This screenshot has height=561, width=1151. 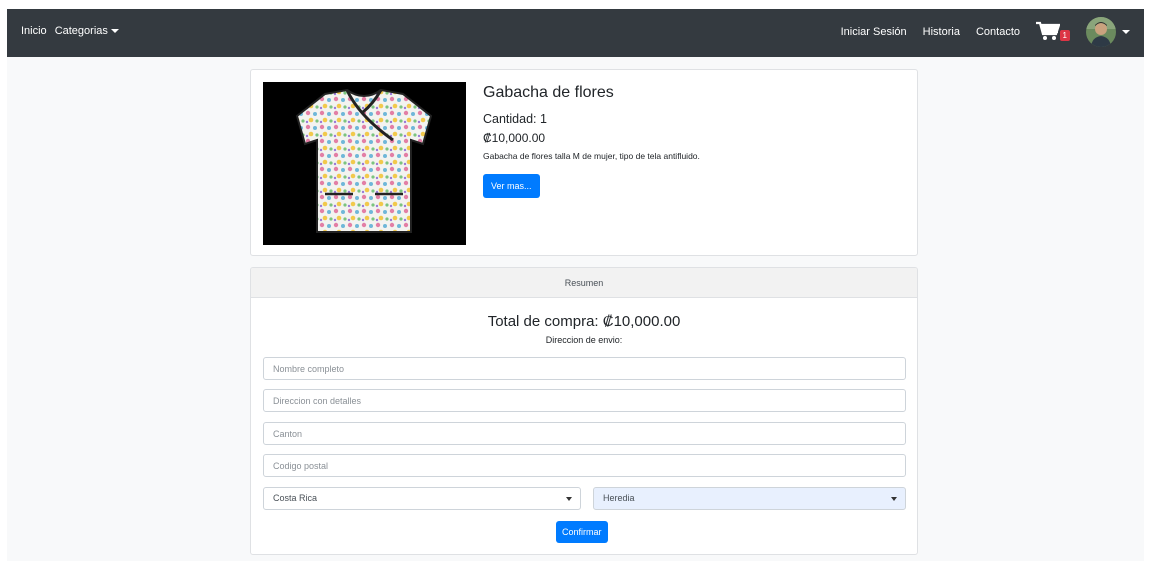 What do you see at coordinates (514, 138) in the screenshot?
I see `product-price: ₡10,000.00` at bounding box center [514, 138].